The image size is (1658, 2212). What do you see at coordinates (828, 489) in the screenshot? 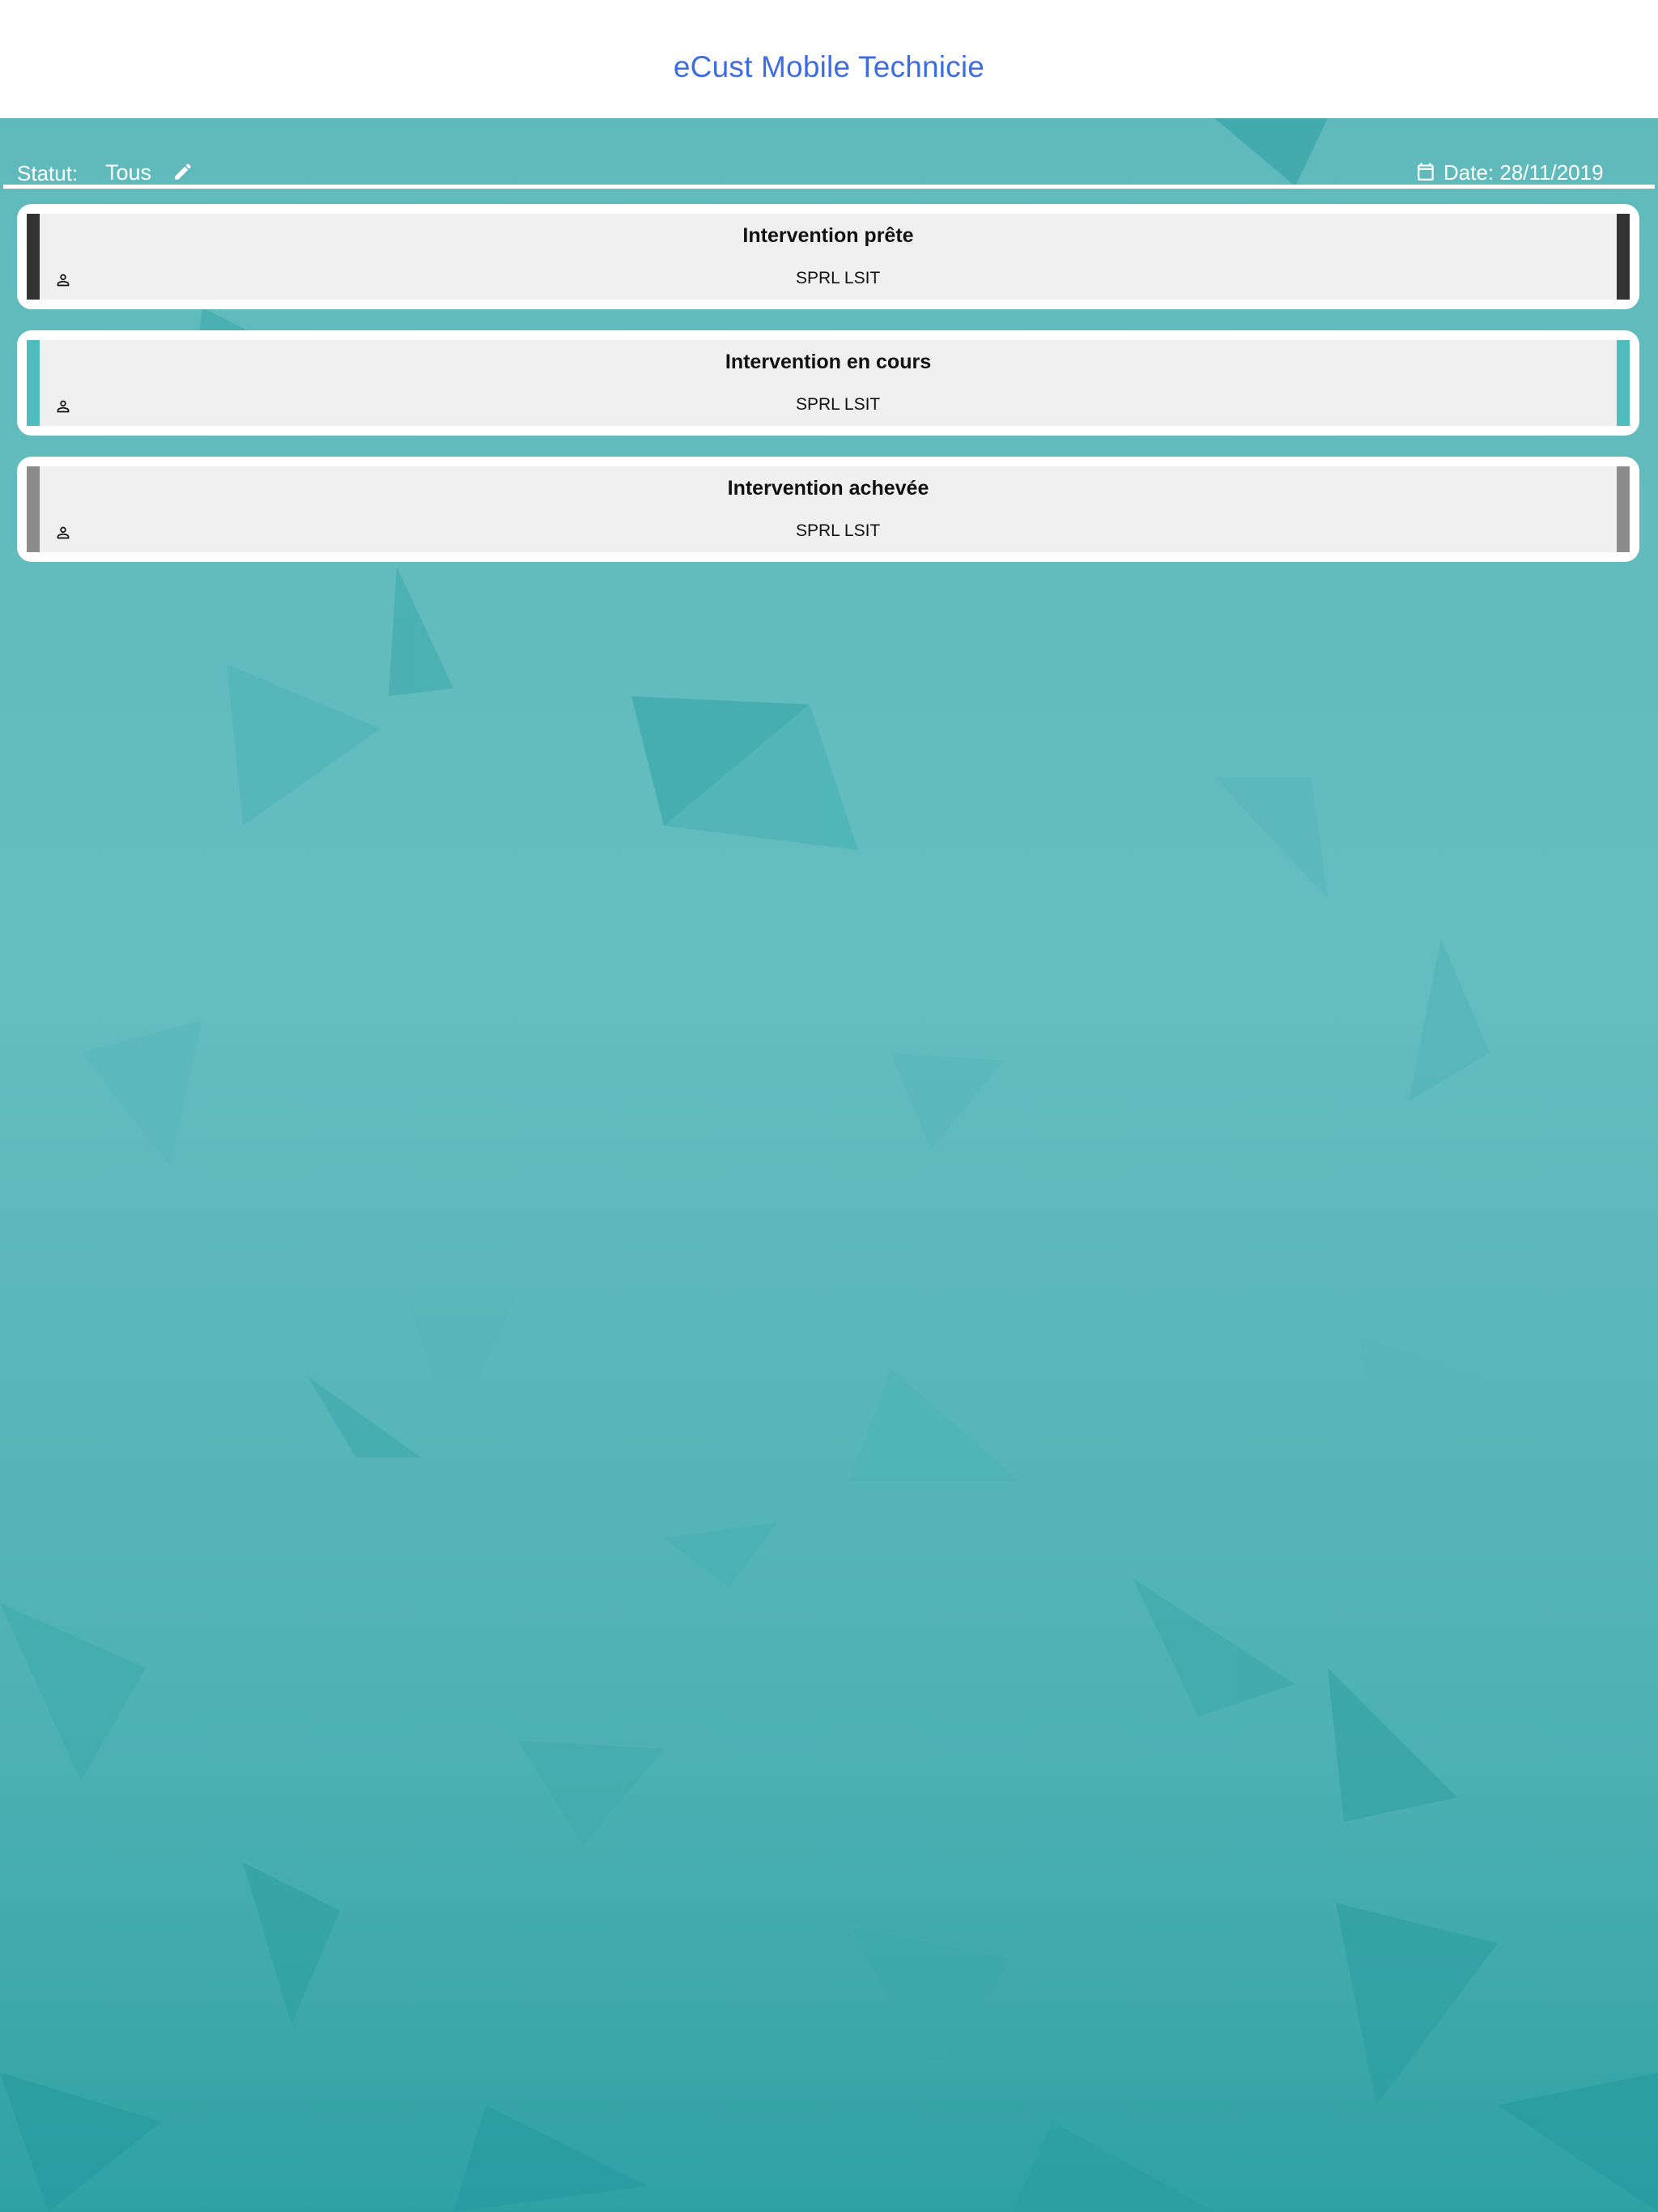
I see `intervention-title: Intervention achevée` at bounding box center [828, 489].